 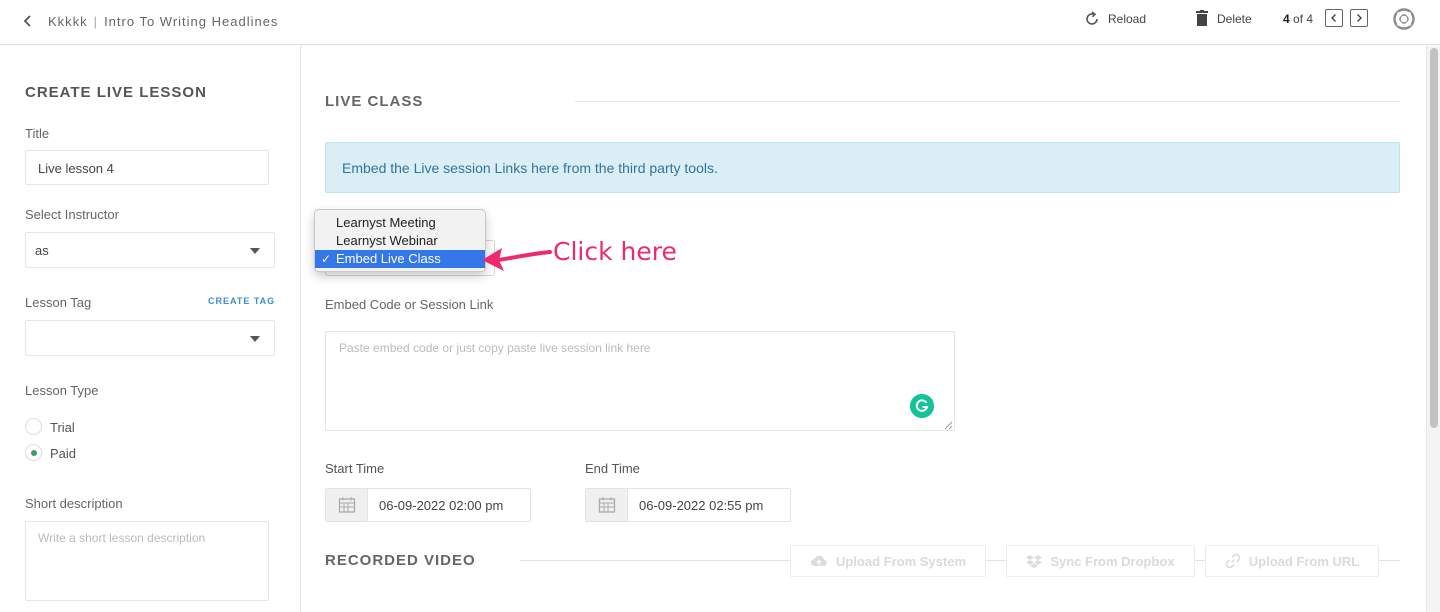 What do you see at coordinates (987, 101) in the screenshot?
I see `section-divider` at bounding box center [987, 101].